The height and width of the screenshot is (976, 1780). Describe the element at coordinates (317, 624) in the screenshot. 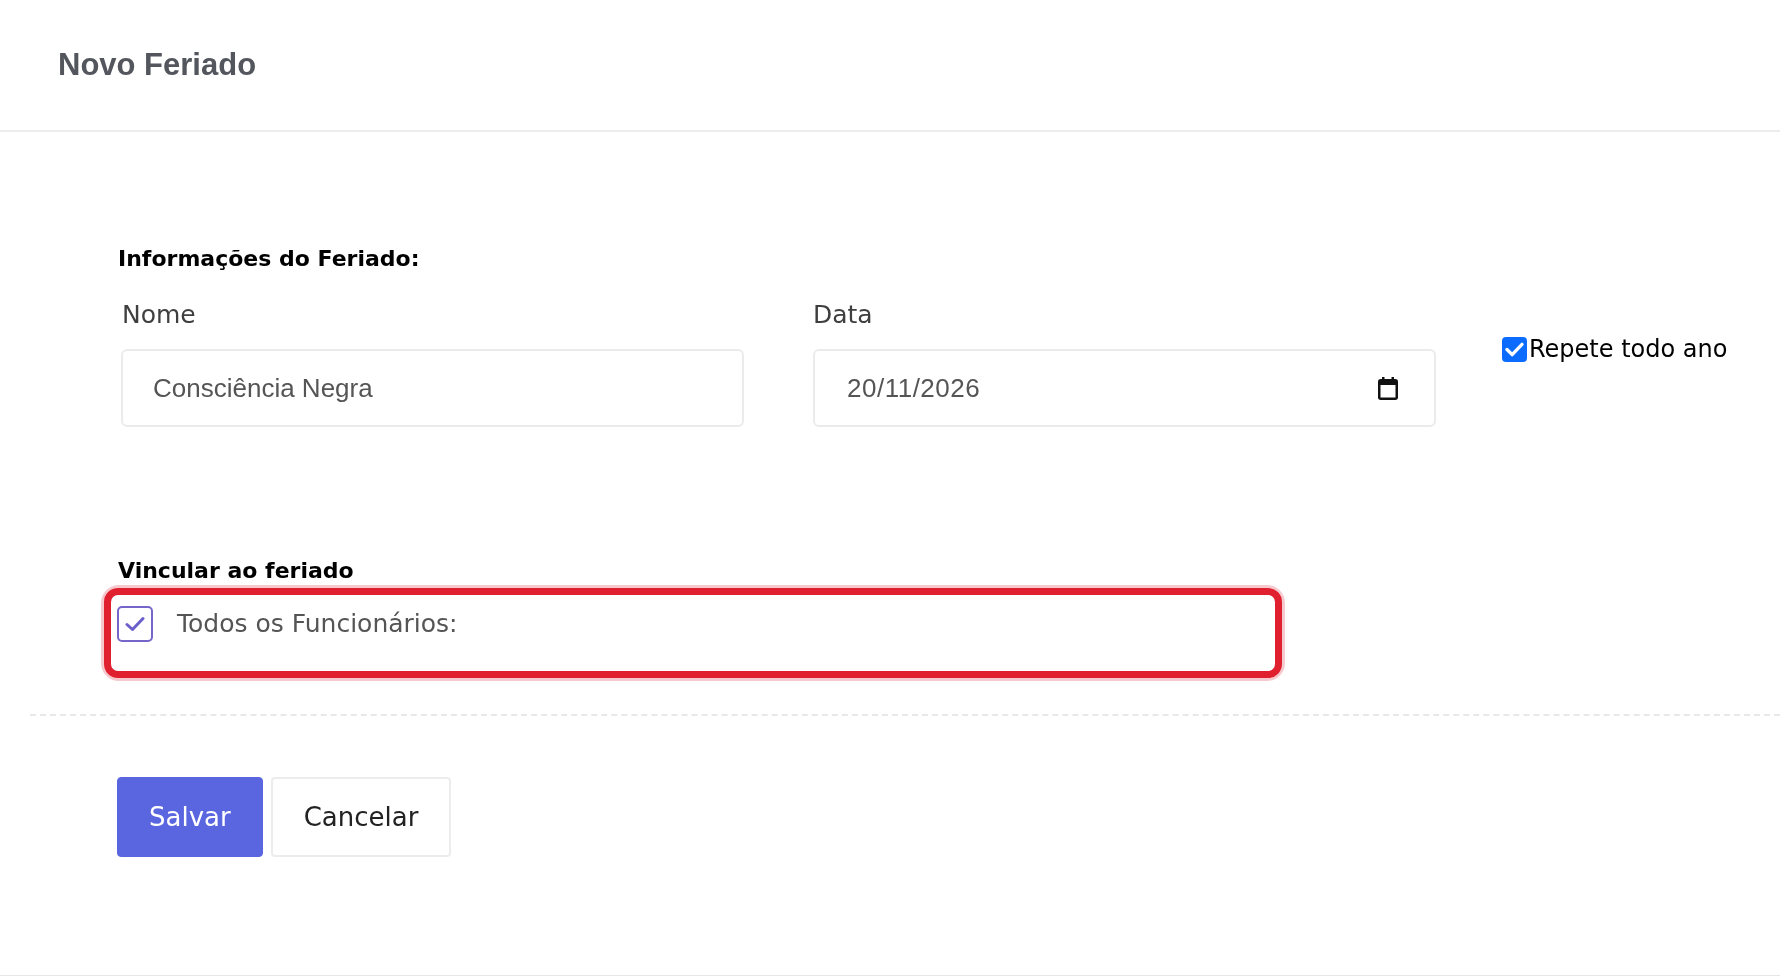

I see `checkbox-label: Todos os Funcionários:` at that location.